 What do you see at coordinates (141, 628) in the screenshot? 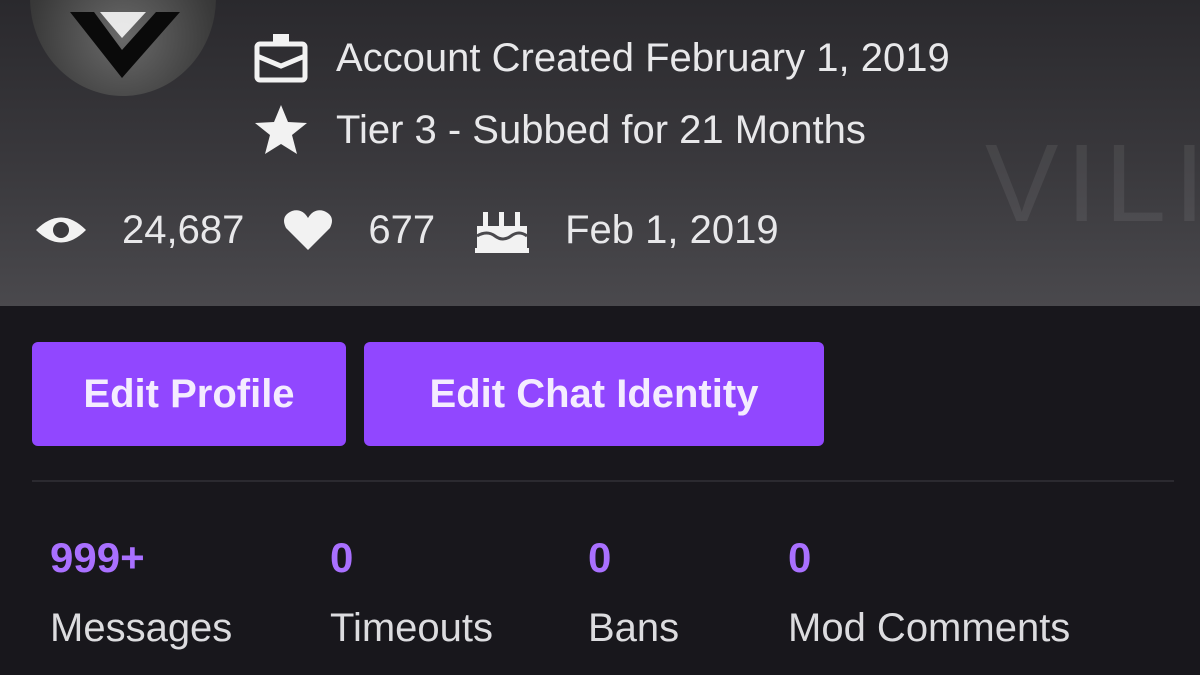
I see `messages-label: Messages` at bounding box center [141, 628].